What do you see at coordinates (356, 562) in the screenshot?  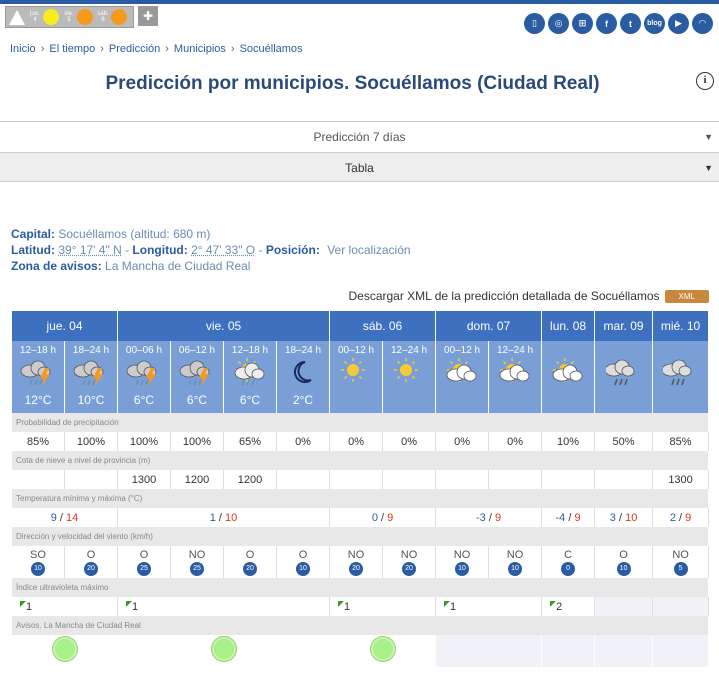 I see `wind-cell: NO 20` at bounding box center [356, 562].